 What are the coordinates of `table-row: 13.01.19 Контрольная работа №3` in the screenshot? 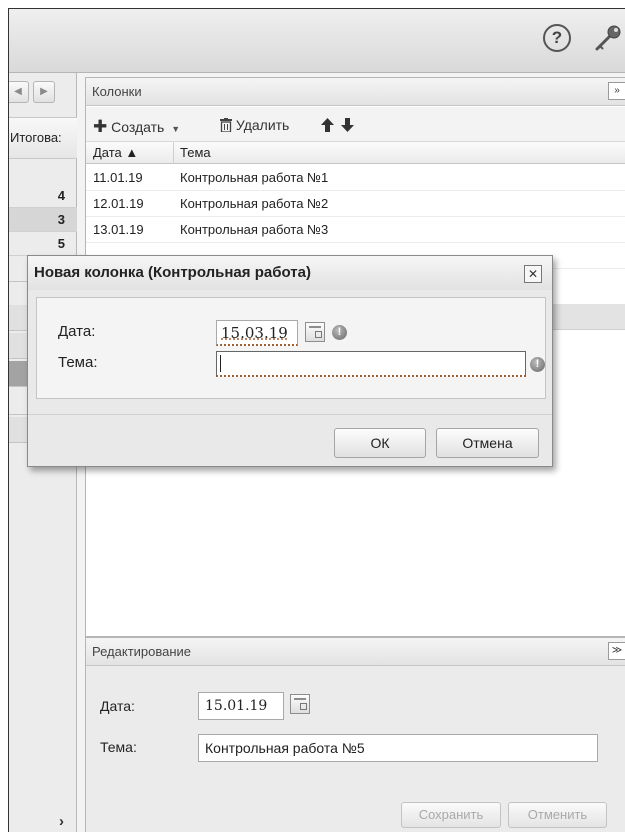 It's located at (355, 230).